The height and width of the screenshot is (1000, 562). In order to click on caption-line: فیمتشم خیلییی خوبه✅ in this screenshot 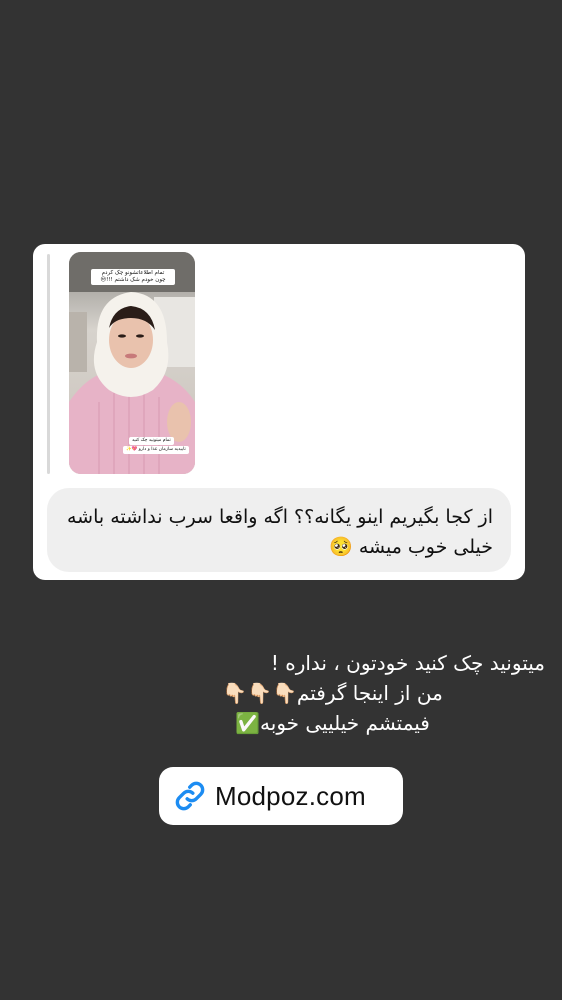, I will do `click(332, 723)`.